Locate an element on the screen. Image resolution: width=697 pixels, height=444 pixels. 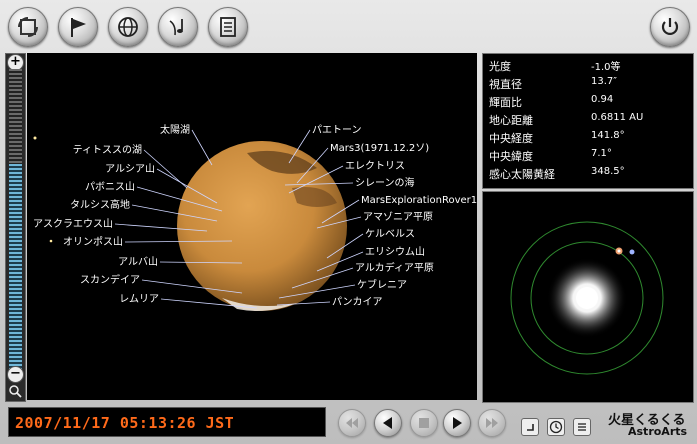
info-label: 輝面比 is located at coordinates (505, 102).